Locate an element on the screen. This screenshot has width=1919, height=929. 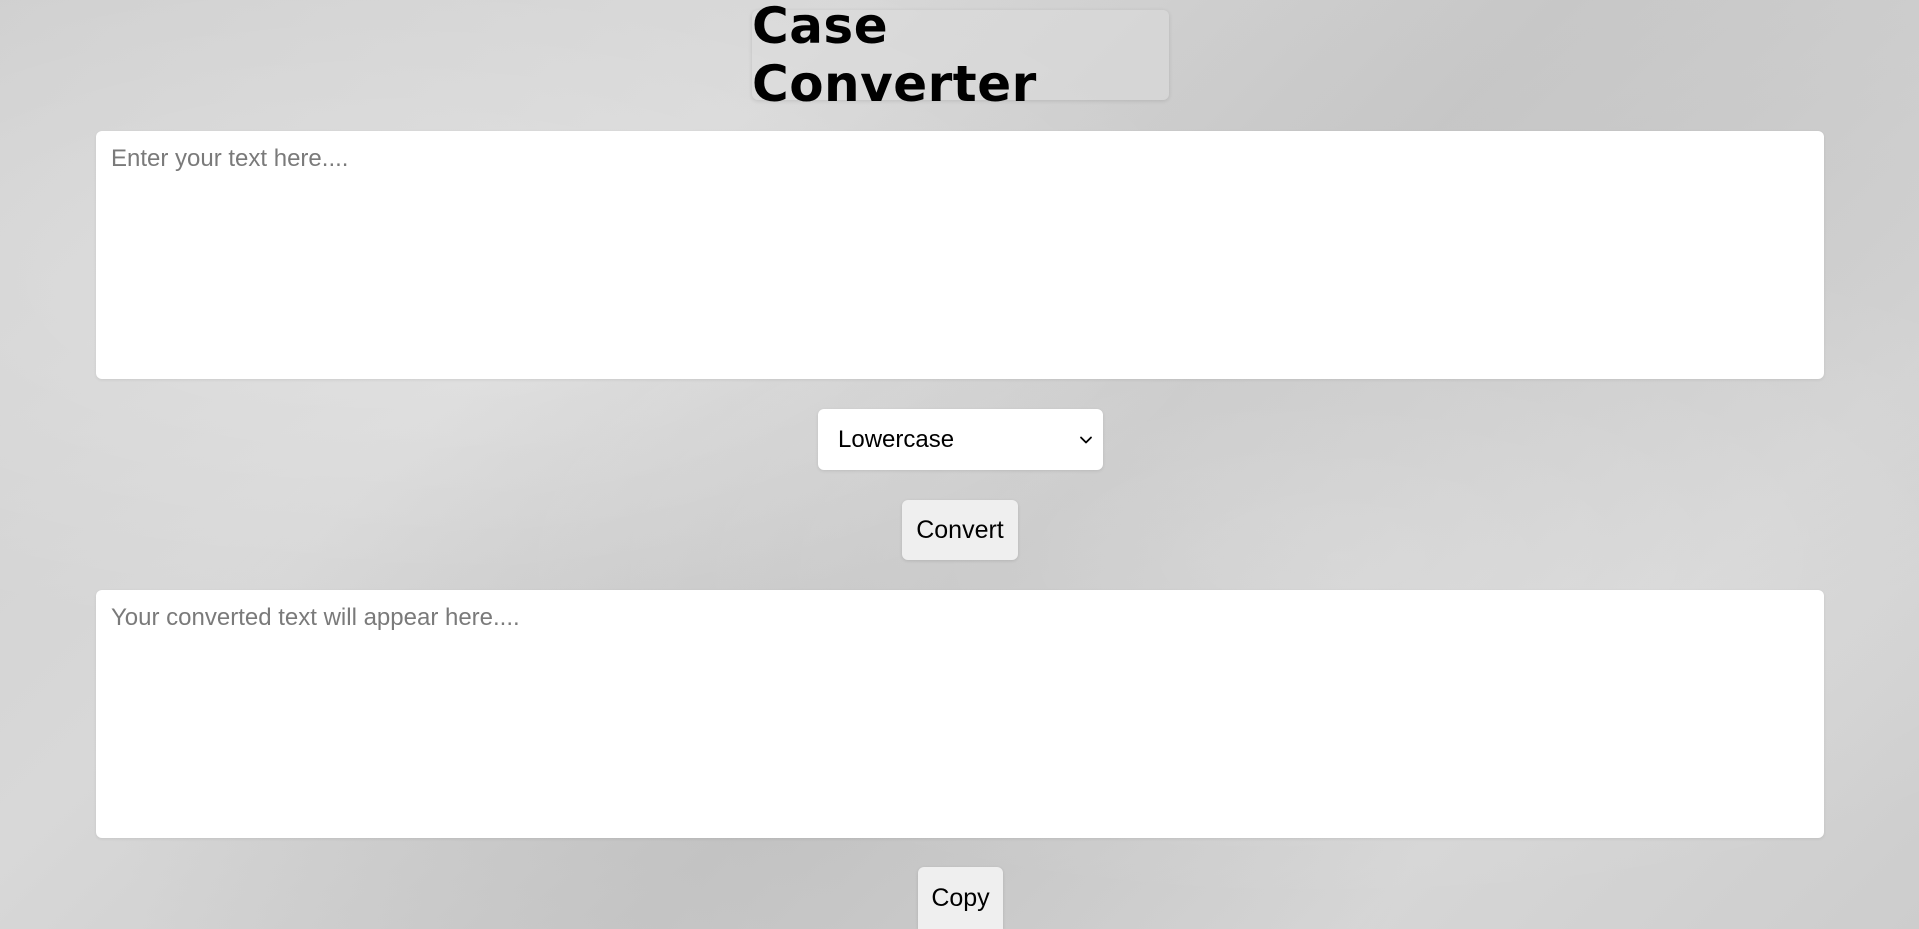
case-select: Lowercase is located at coordinates (960, 439).